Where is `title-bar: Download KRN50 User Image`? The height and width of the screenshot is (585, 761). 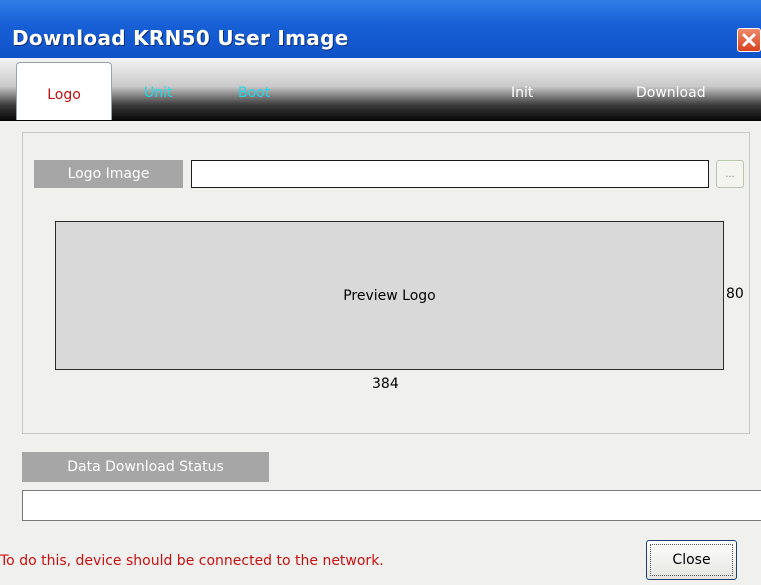 title-bar: Download KRN50 User Image is located at coordinates (380, 29).